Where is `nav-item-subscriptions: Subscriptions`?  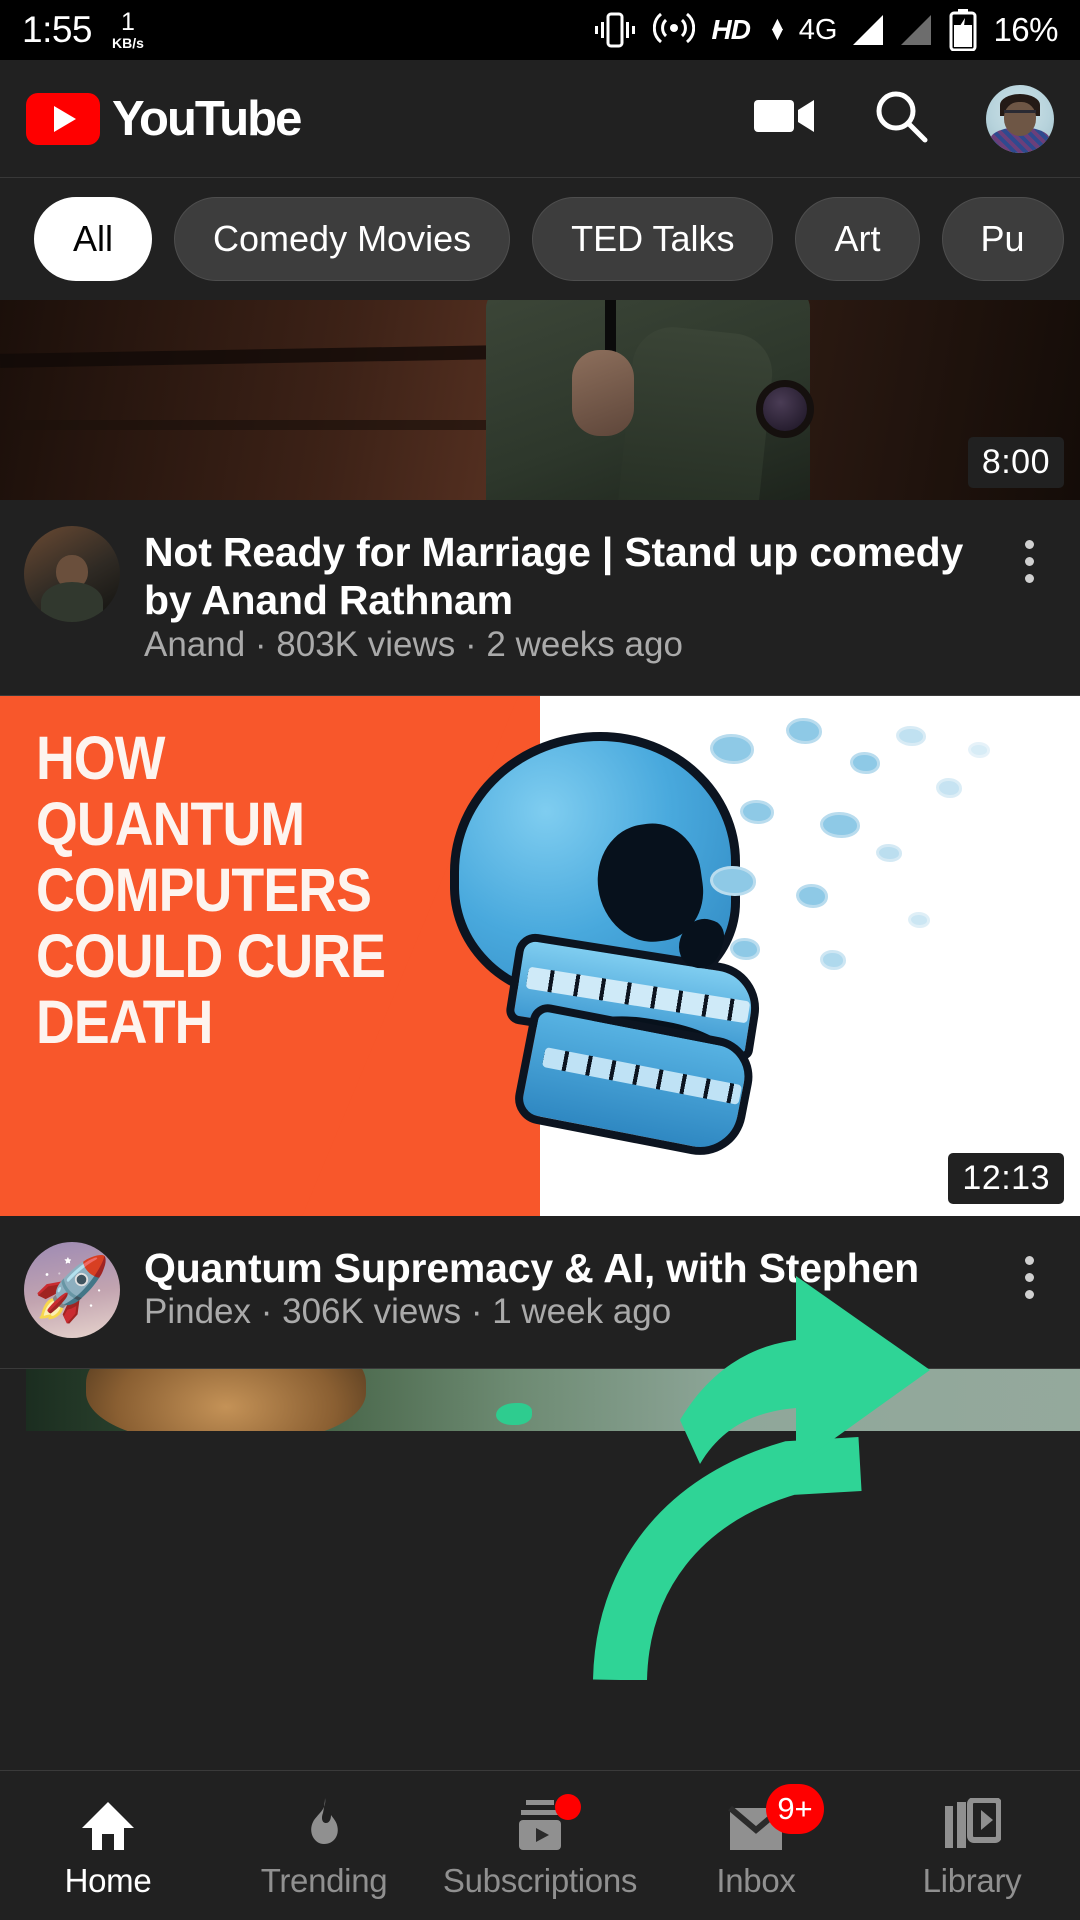 nav-item-subscriptions: Subscriptions is located at coordinates (540, 1845).